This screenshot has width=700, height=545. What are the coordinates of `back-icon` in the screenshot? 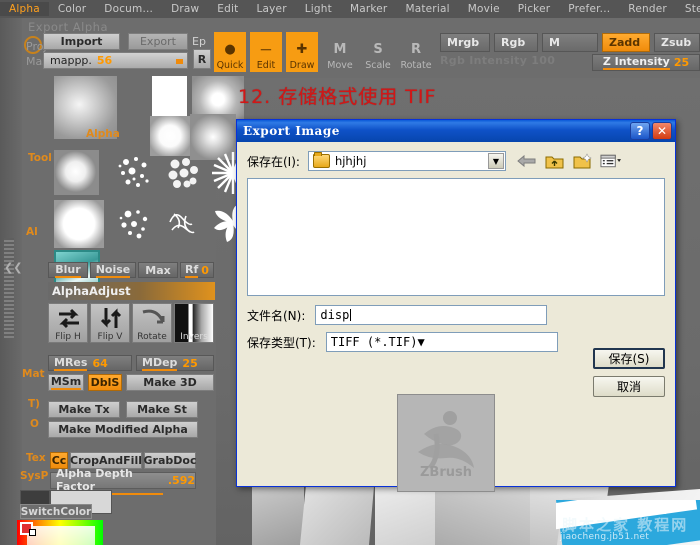 It's located at (526, 161).